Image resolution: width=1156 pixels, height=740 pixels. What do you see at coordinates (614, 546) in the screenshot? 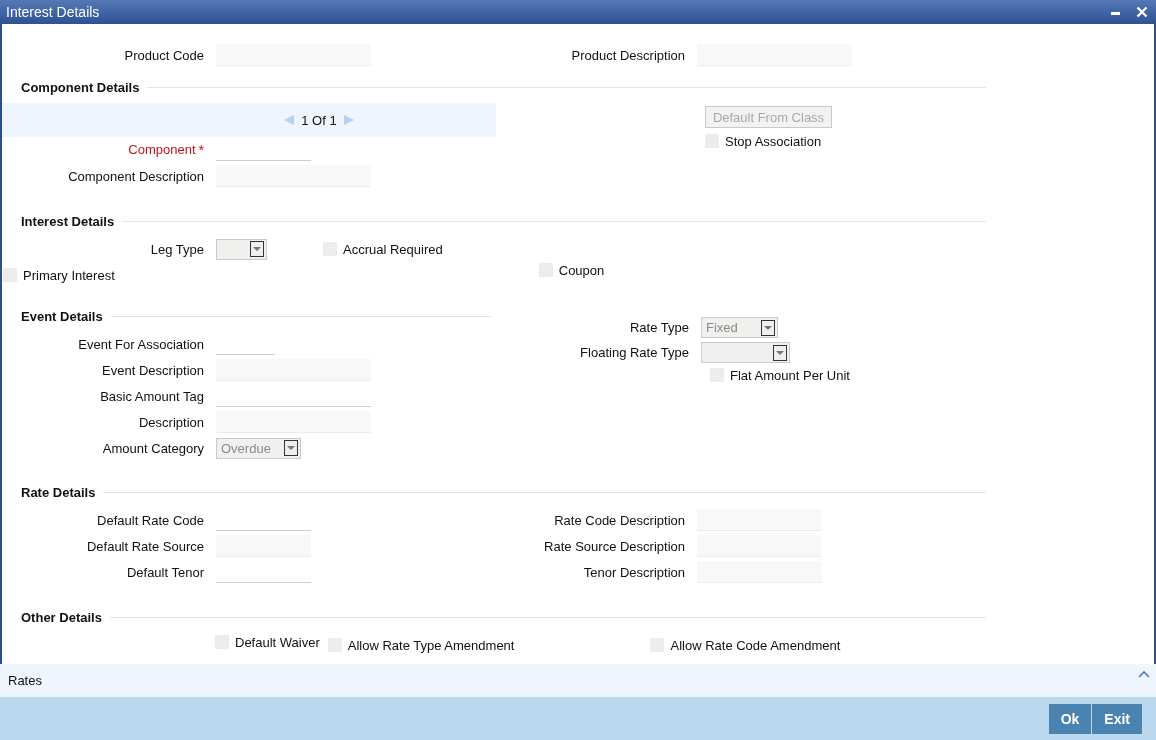
I see `field-label: Rate Source Description` at bounding box center [614, 546].